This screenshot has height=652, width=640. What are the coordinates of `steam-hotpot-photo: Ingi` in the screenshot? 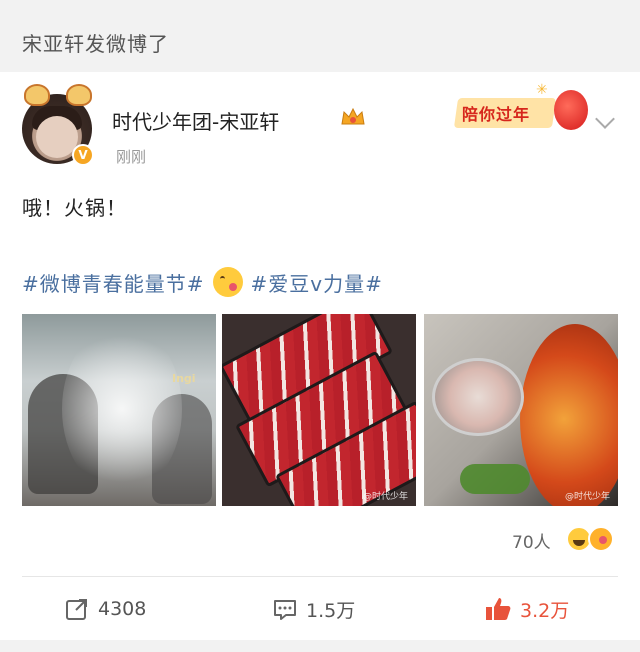 It's located at (119, 410).